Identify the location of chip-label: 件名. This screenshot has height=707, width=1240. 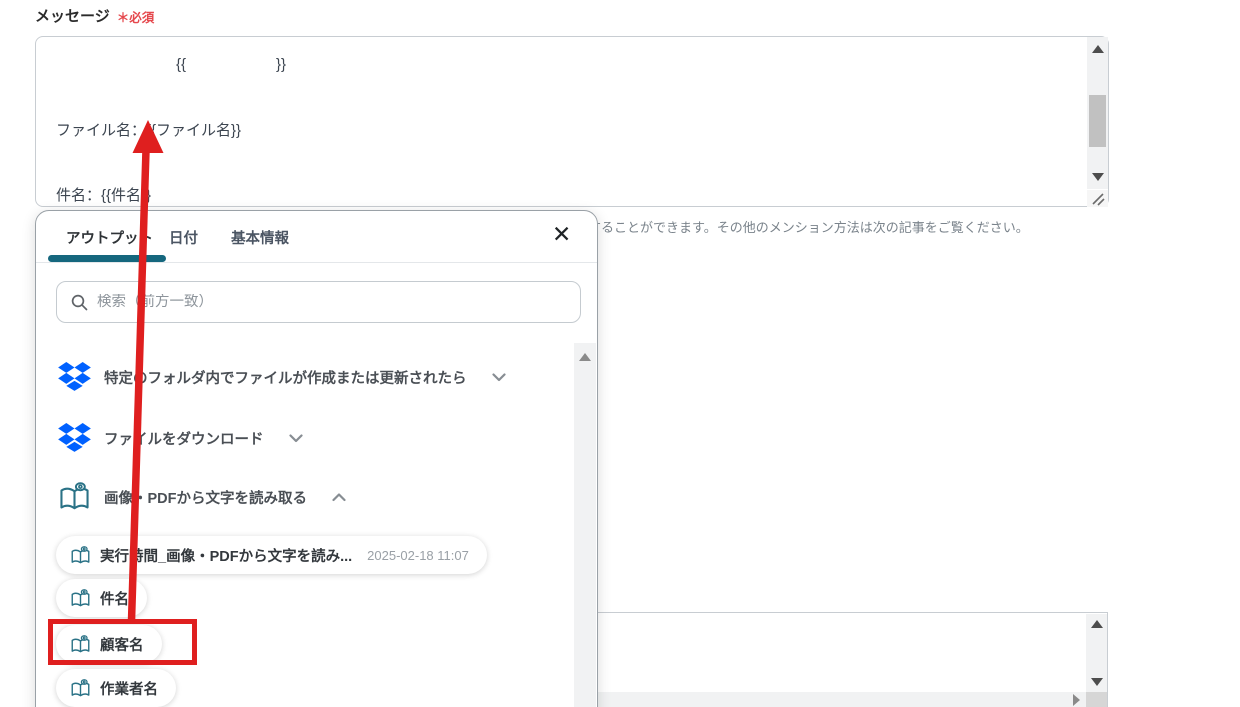
(114, 599).